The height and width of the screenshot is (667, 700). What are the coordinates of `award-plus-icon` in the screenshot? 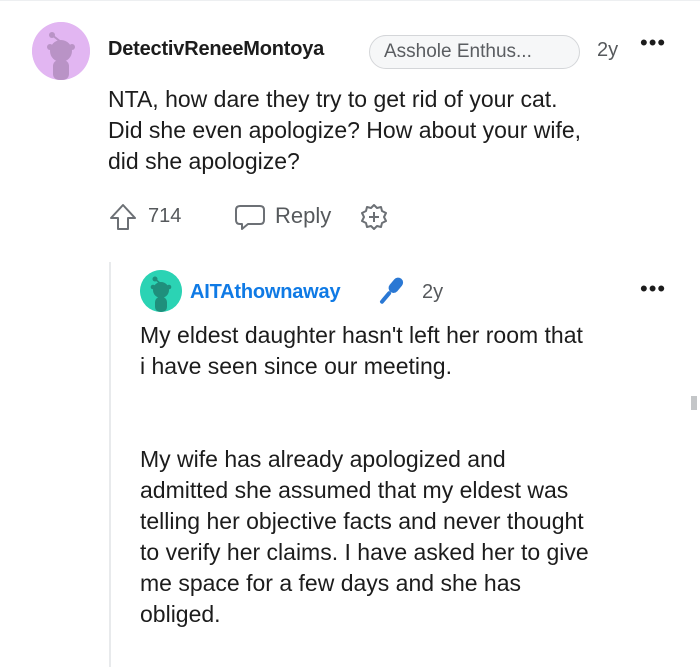 It's located at (374, 219).